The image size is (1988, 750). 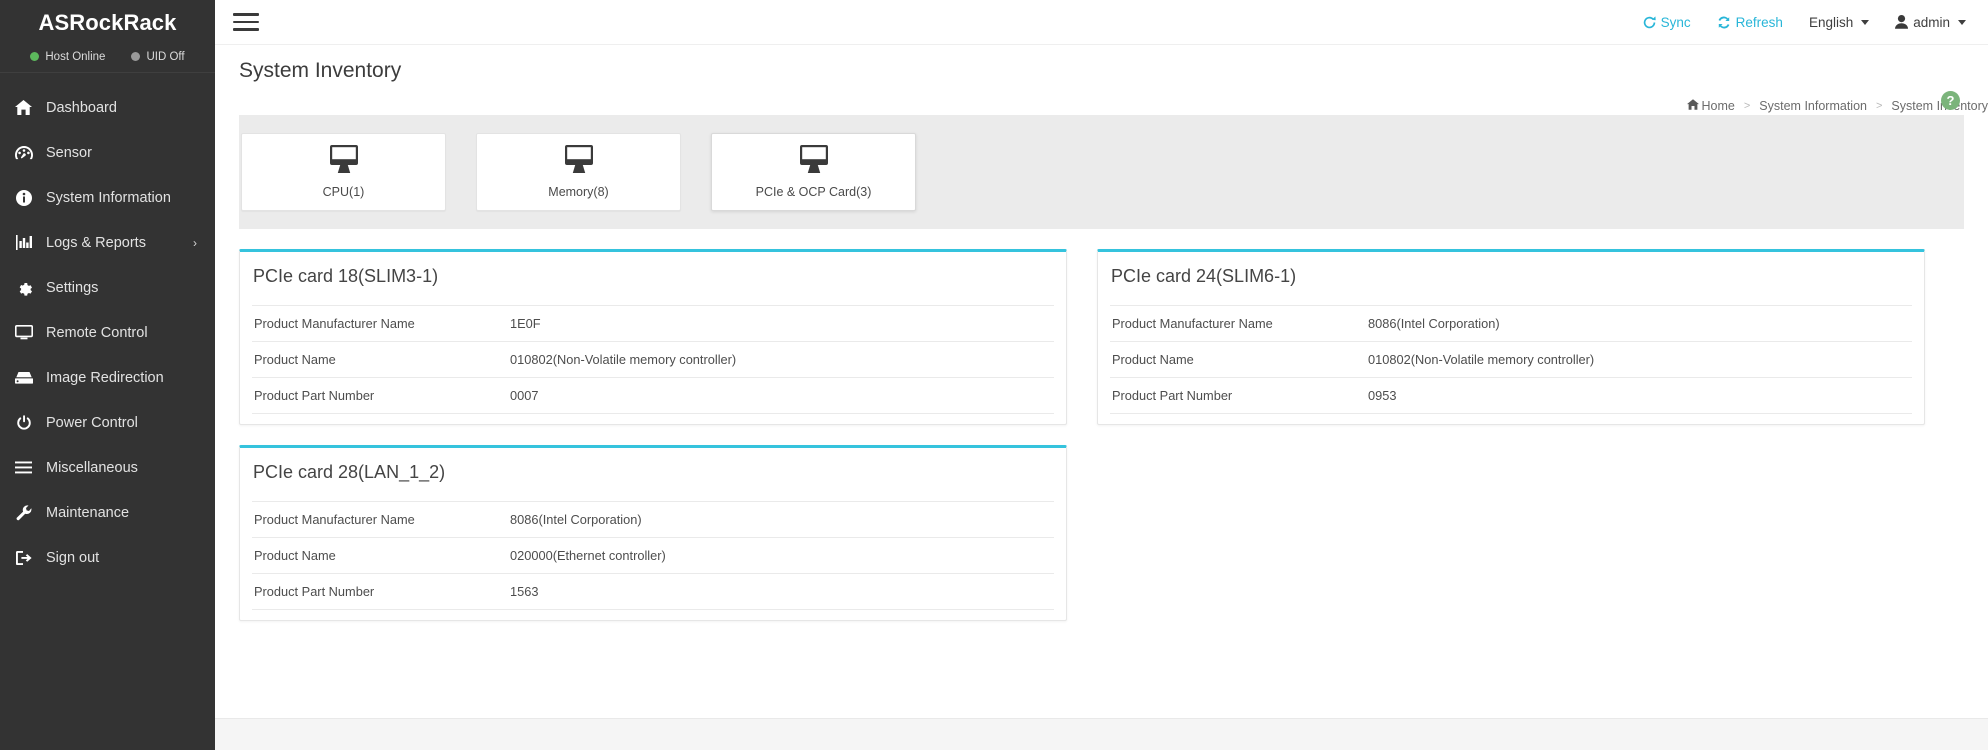 I want to click on inventory-card-pcie-ocp-card: PCIe & OCP Card(3), so click(x=813, y=172).